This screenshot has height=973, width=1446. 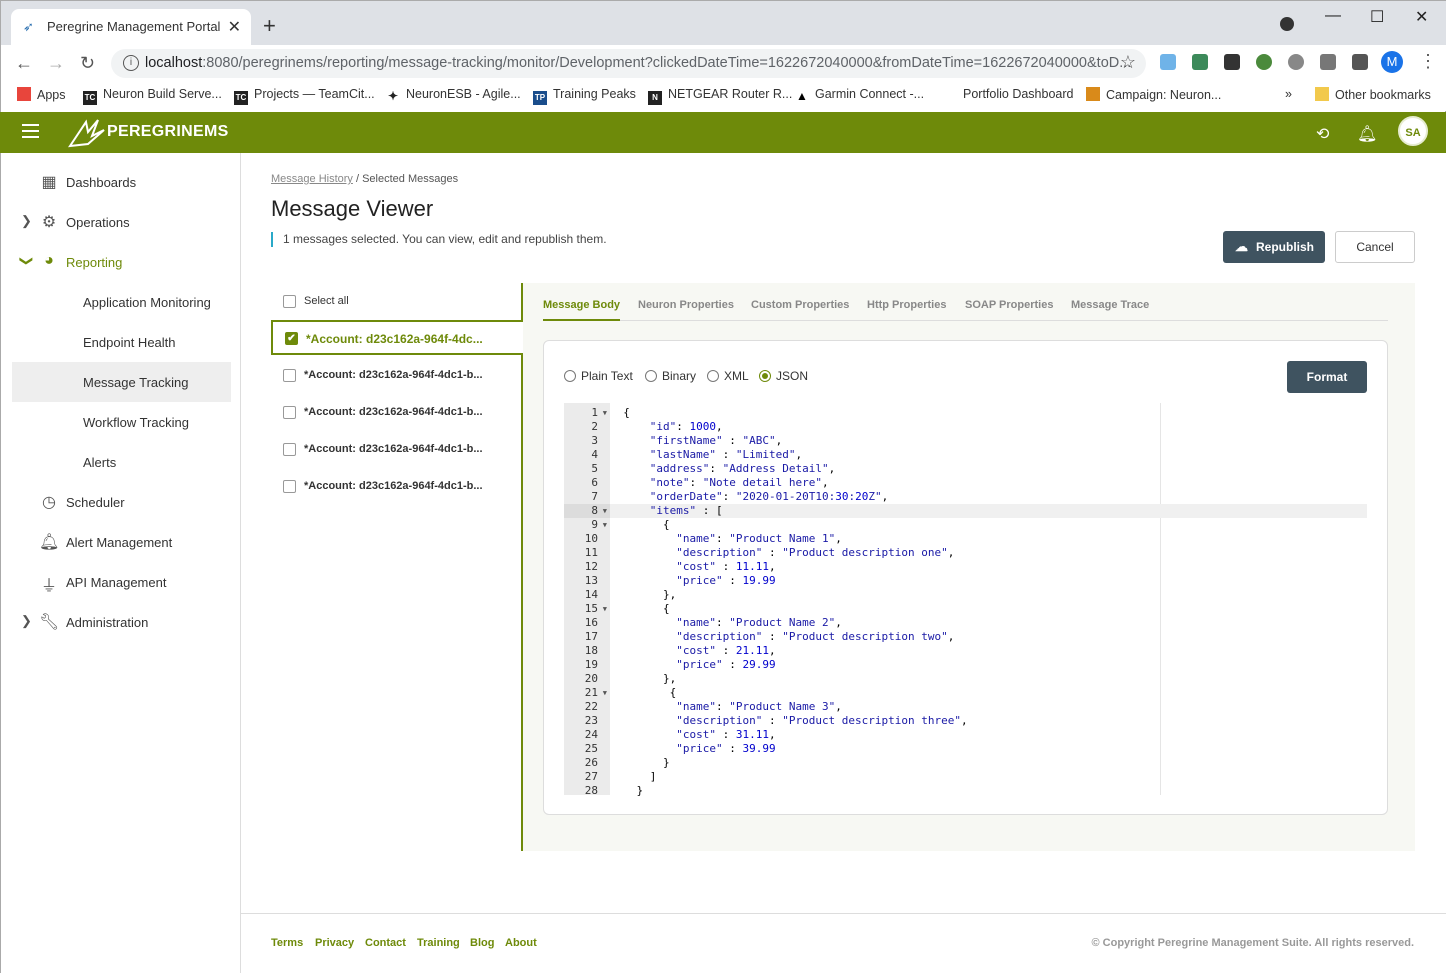 I want to click on maximize-icon: ☐, so click(x=1377, y=17).